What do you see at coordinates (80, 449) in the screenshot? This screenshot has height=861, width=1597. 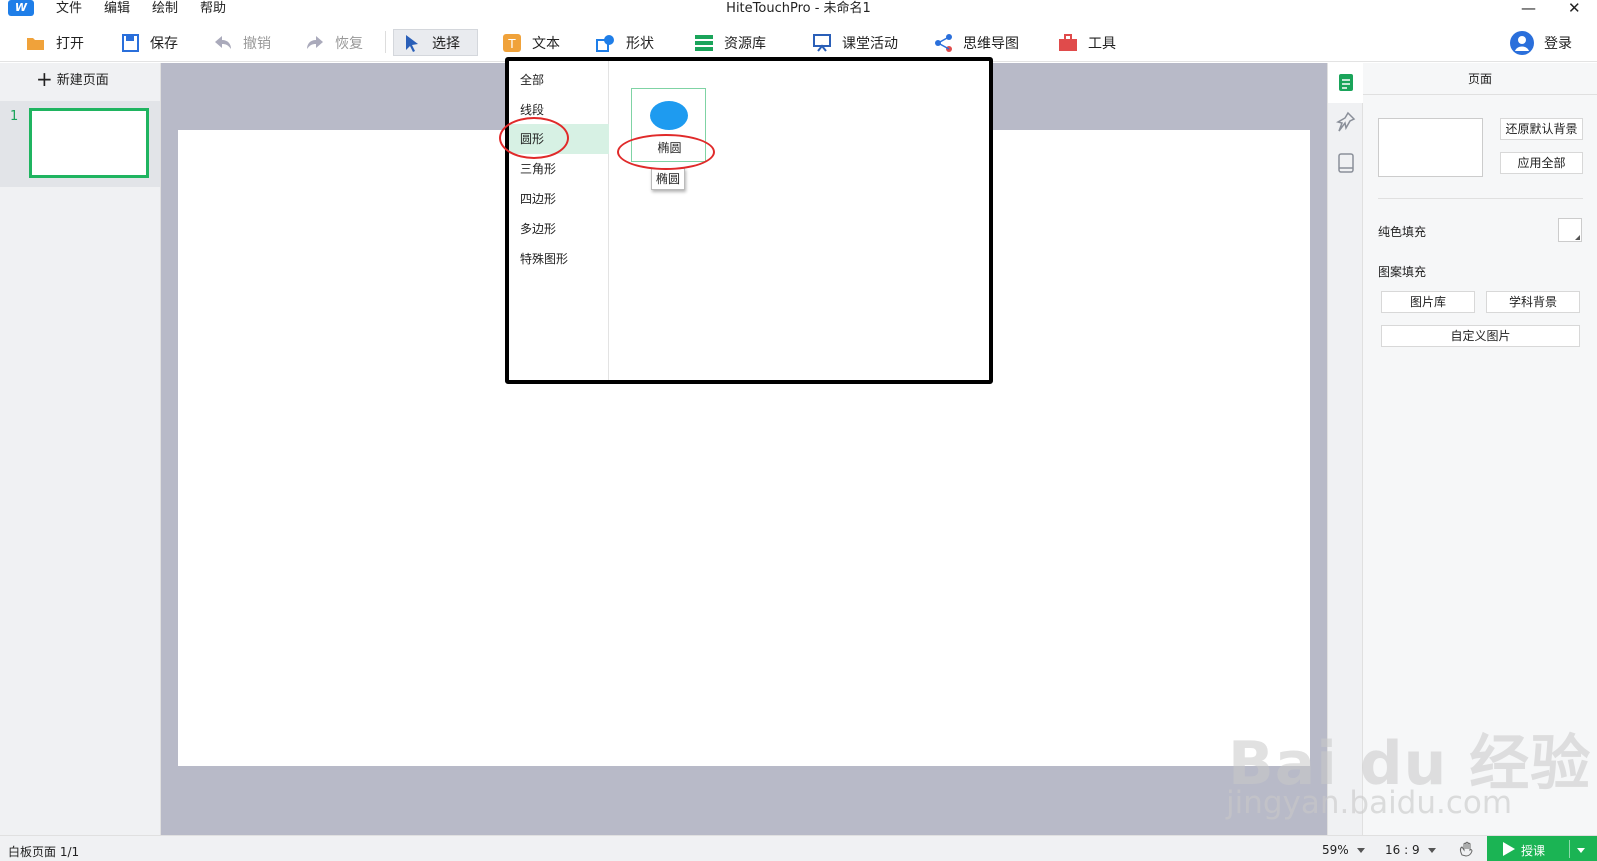 I see `page-list-panel: + 新建页面 1` at bounding box center [80, 449].